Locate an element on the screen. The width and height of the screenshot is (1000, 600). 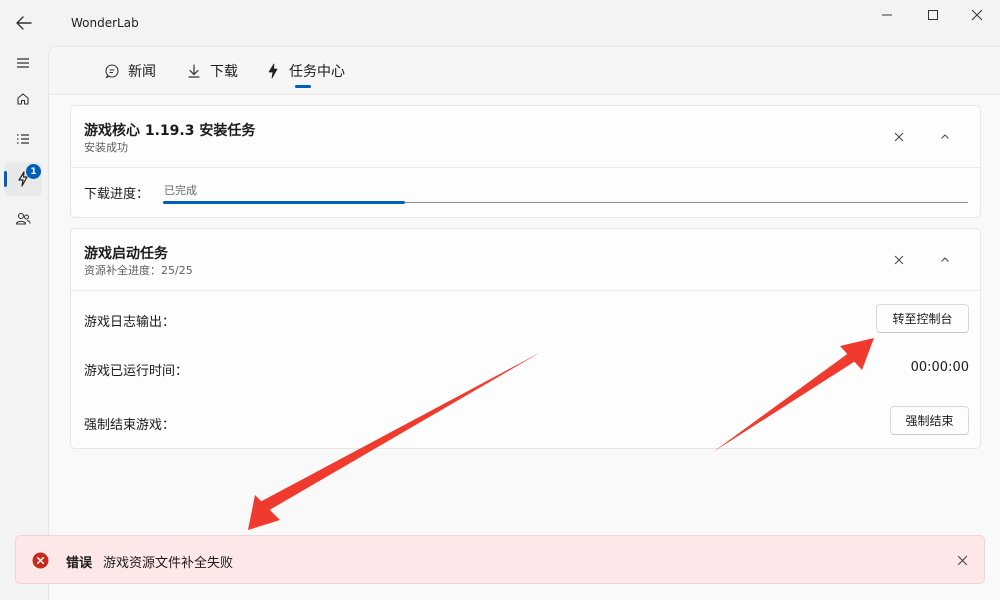
back-button is located at coordinates (24, 23).